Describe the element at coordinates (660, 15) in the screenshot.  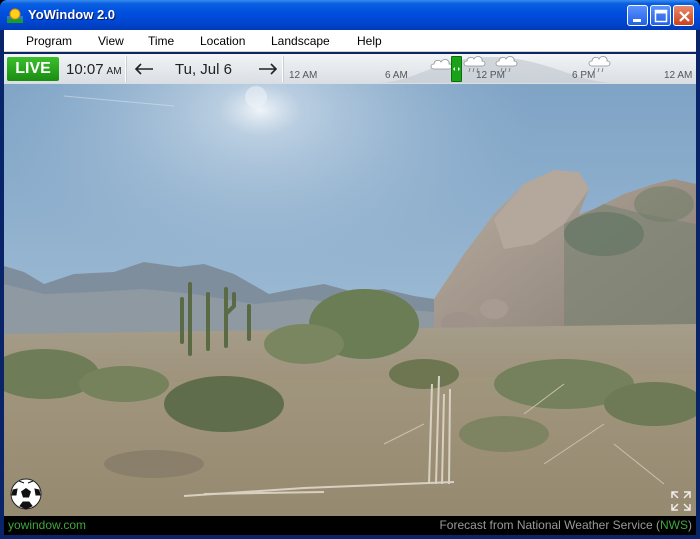
I see `maximize-button` at that location.